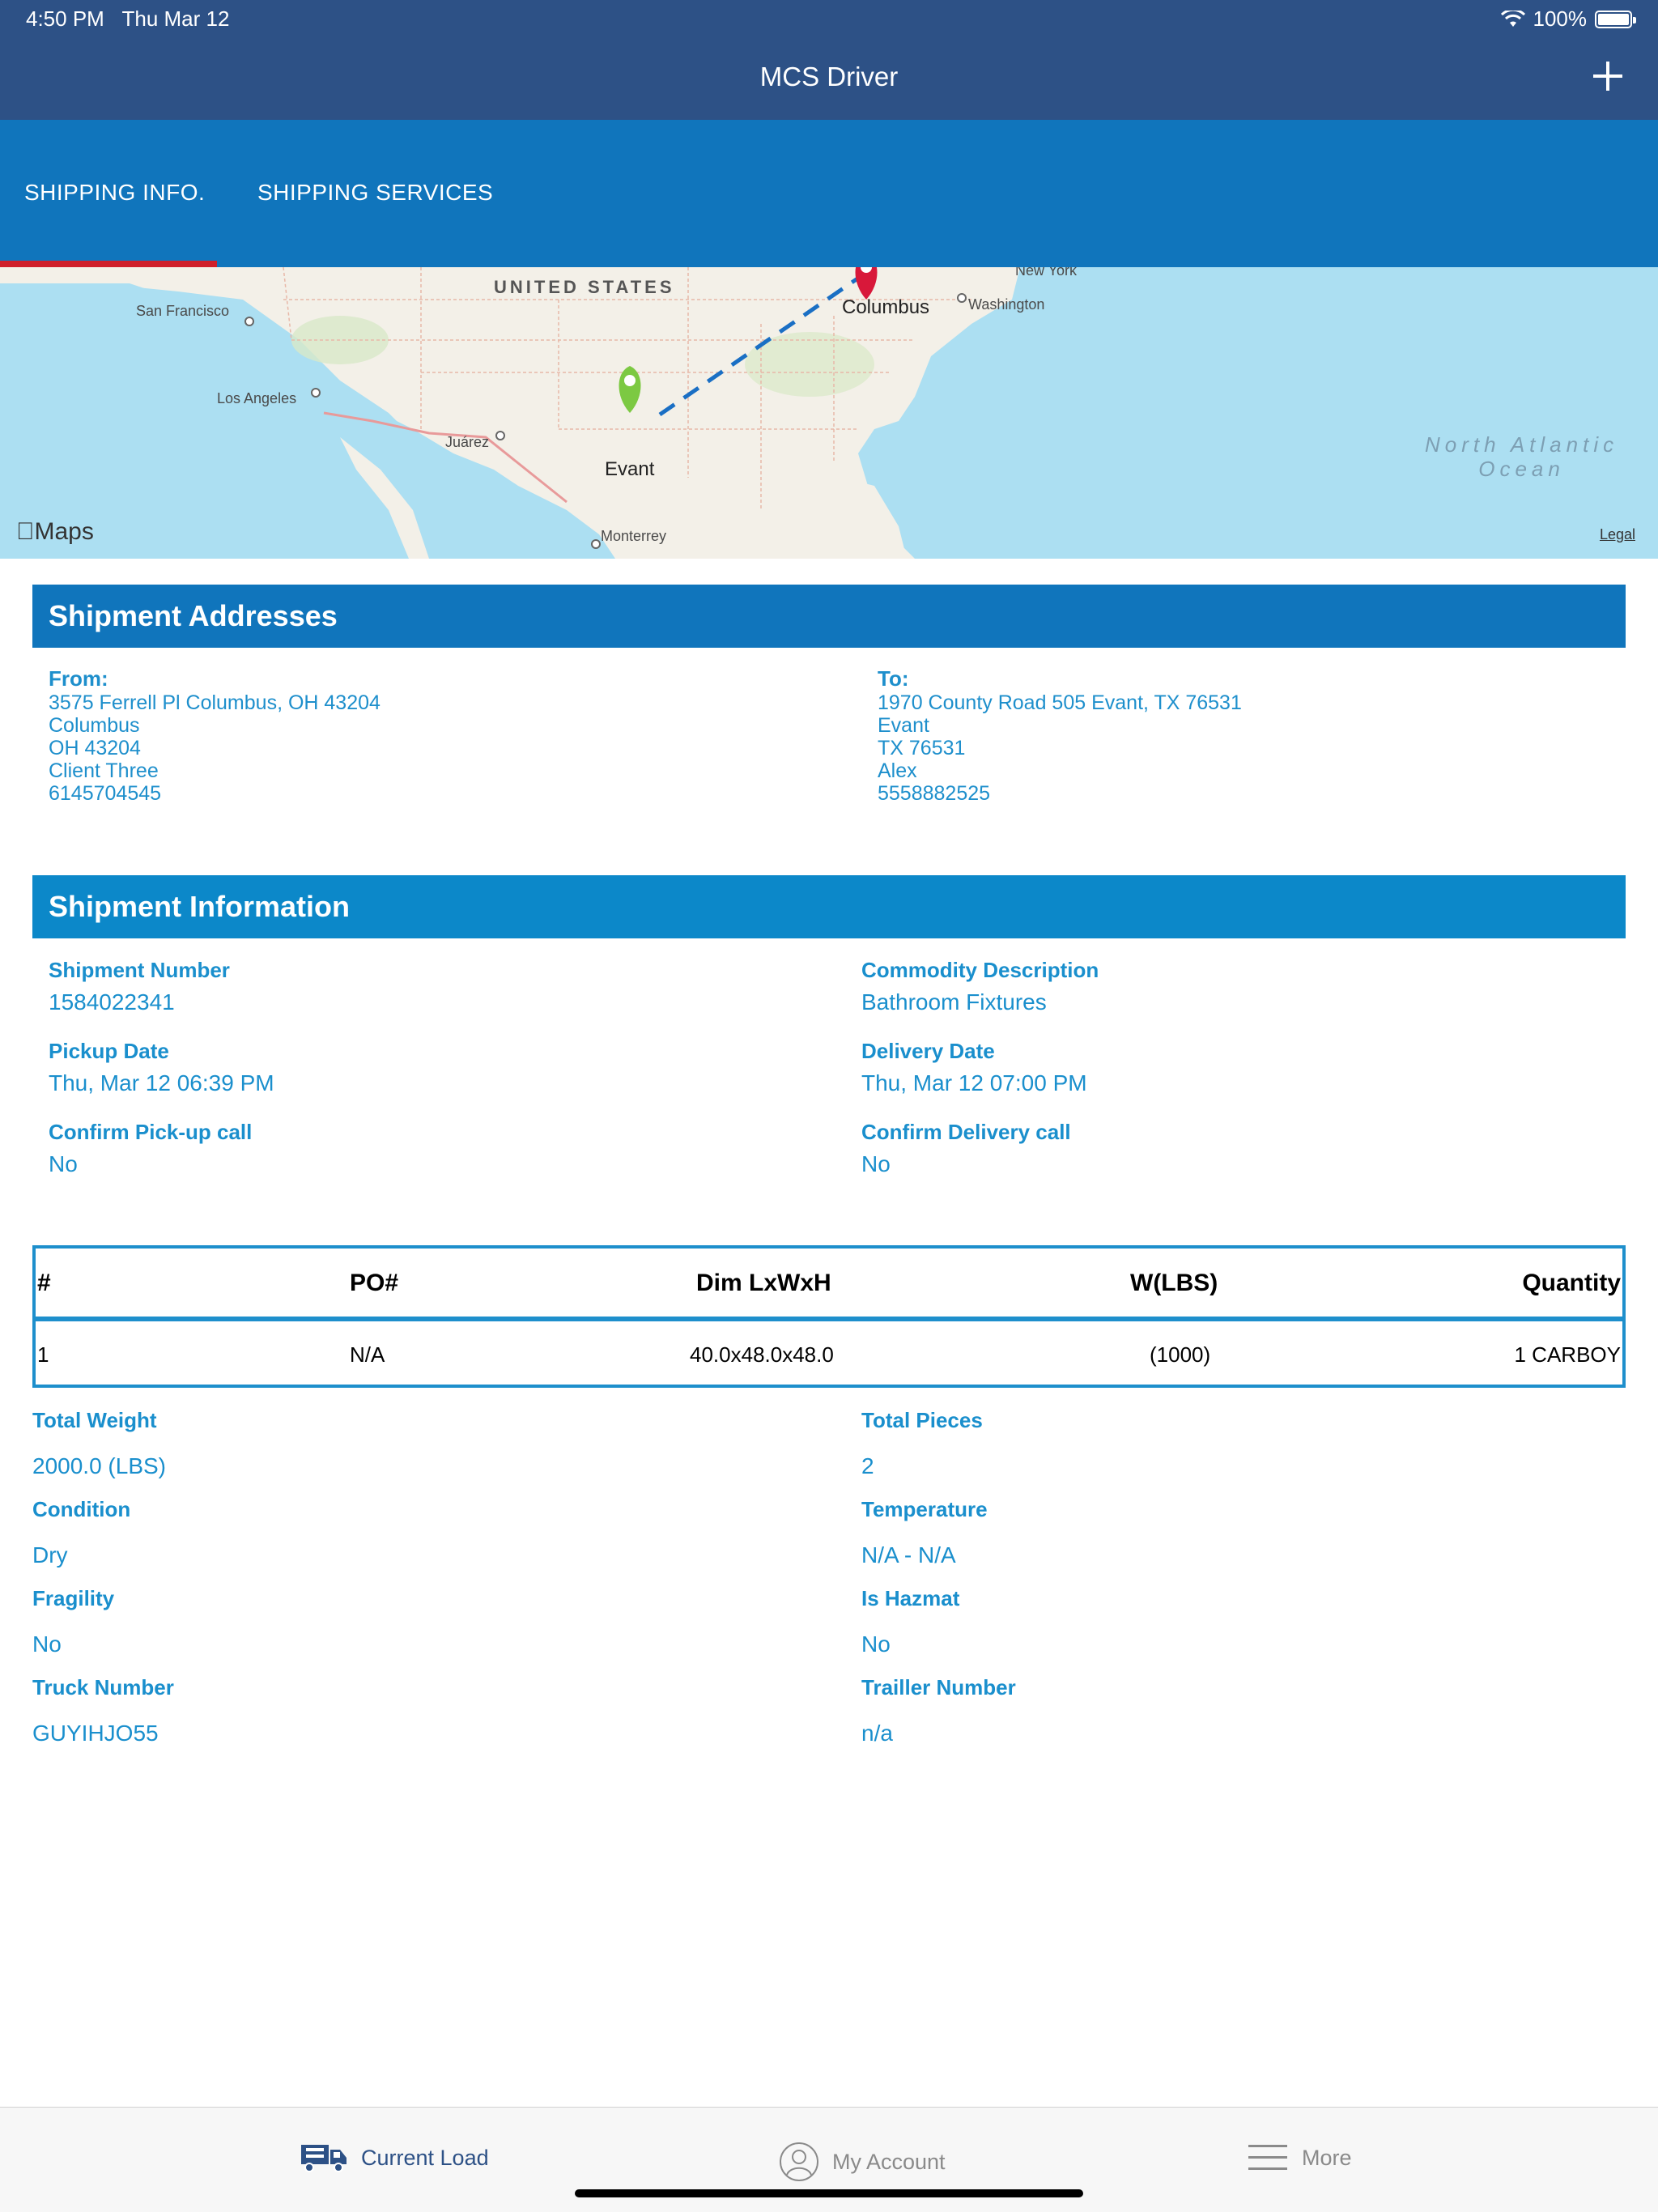  Describe the element at coordinates (889, 2162) in the screenshot. I see `tab-label: My Account` at that location.